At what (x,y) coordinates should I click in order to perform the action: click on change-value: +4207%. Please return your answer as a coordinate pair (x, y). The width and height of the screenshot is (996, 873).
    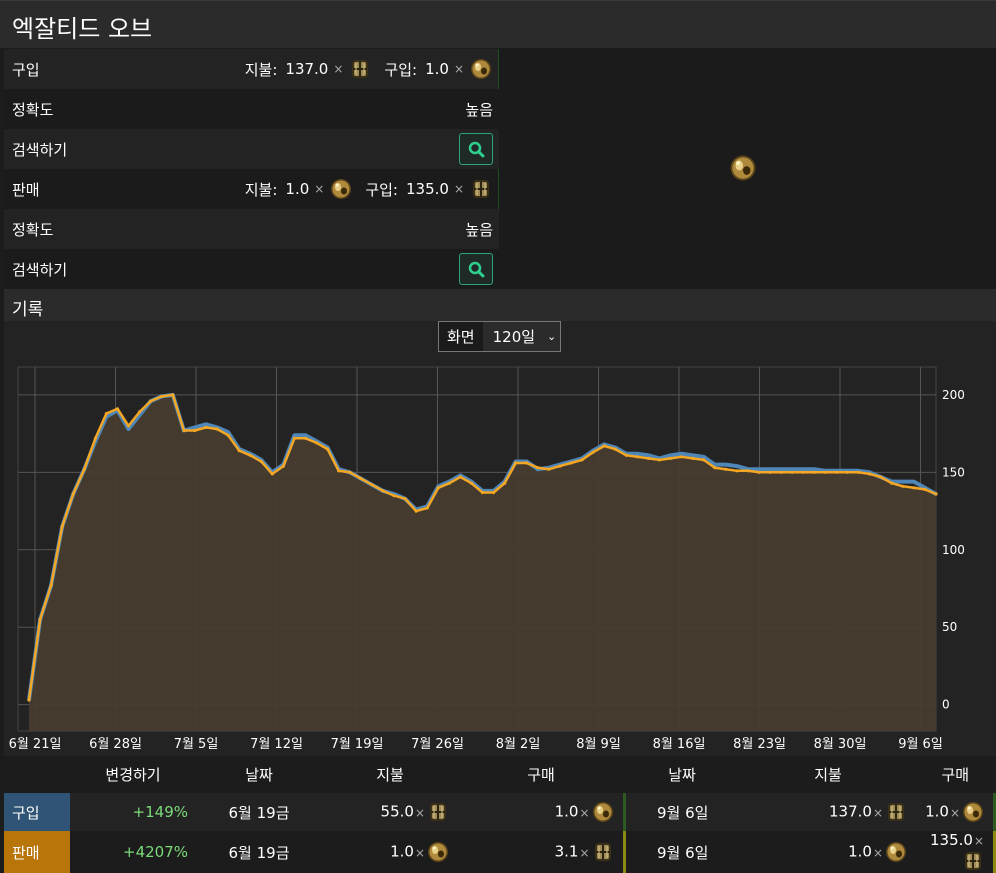
    Looking at the image, I should click on (133, 852).